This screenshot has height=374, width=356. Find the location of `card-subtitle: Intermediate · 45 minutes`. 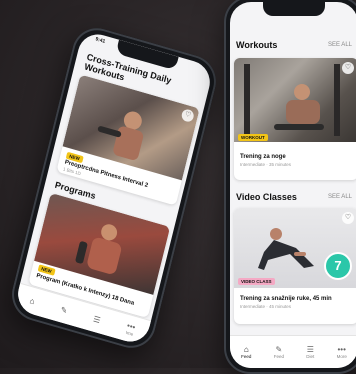

card-subtitle: Intermediate · 45 minutes is located at coordinates (266, 306).